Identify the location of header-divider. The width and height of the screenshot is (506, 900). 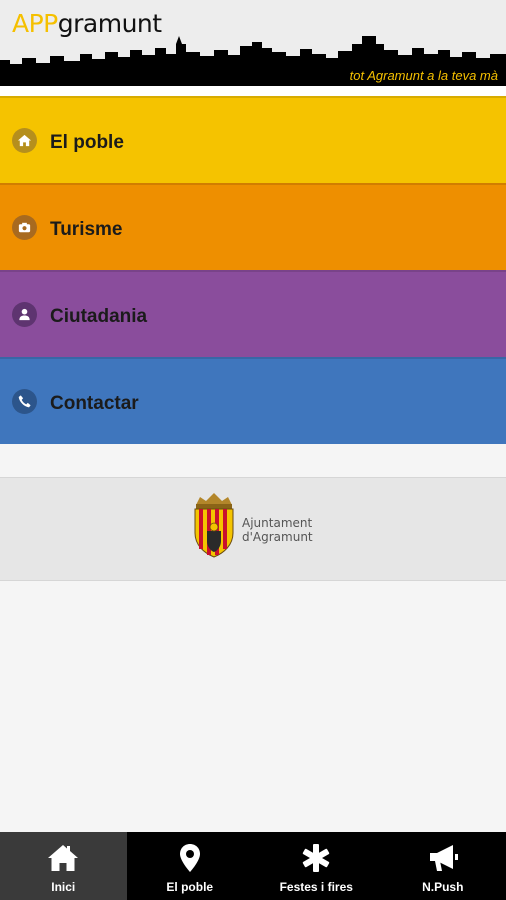
(253, 91).